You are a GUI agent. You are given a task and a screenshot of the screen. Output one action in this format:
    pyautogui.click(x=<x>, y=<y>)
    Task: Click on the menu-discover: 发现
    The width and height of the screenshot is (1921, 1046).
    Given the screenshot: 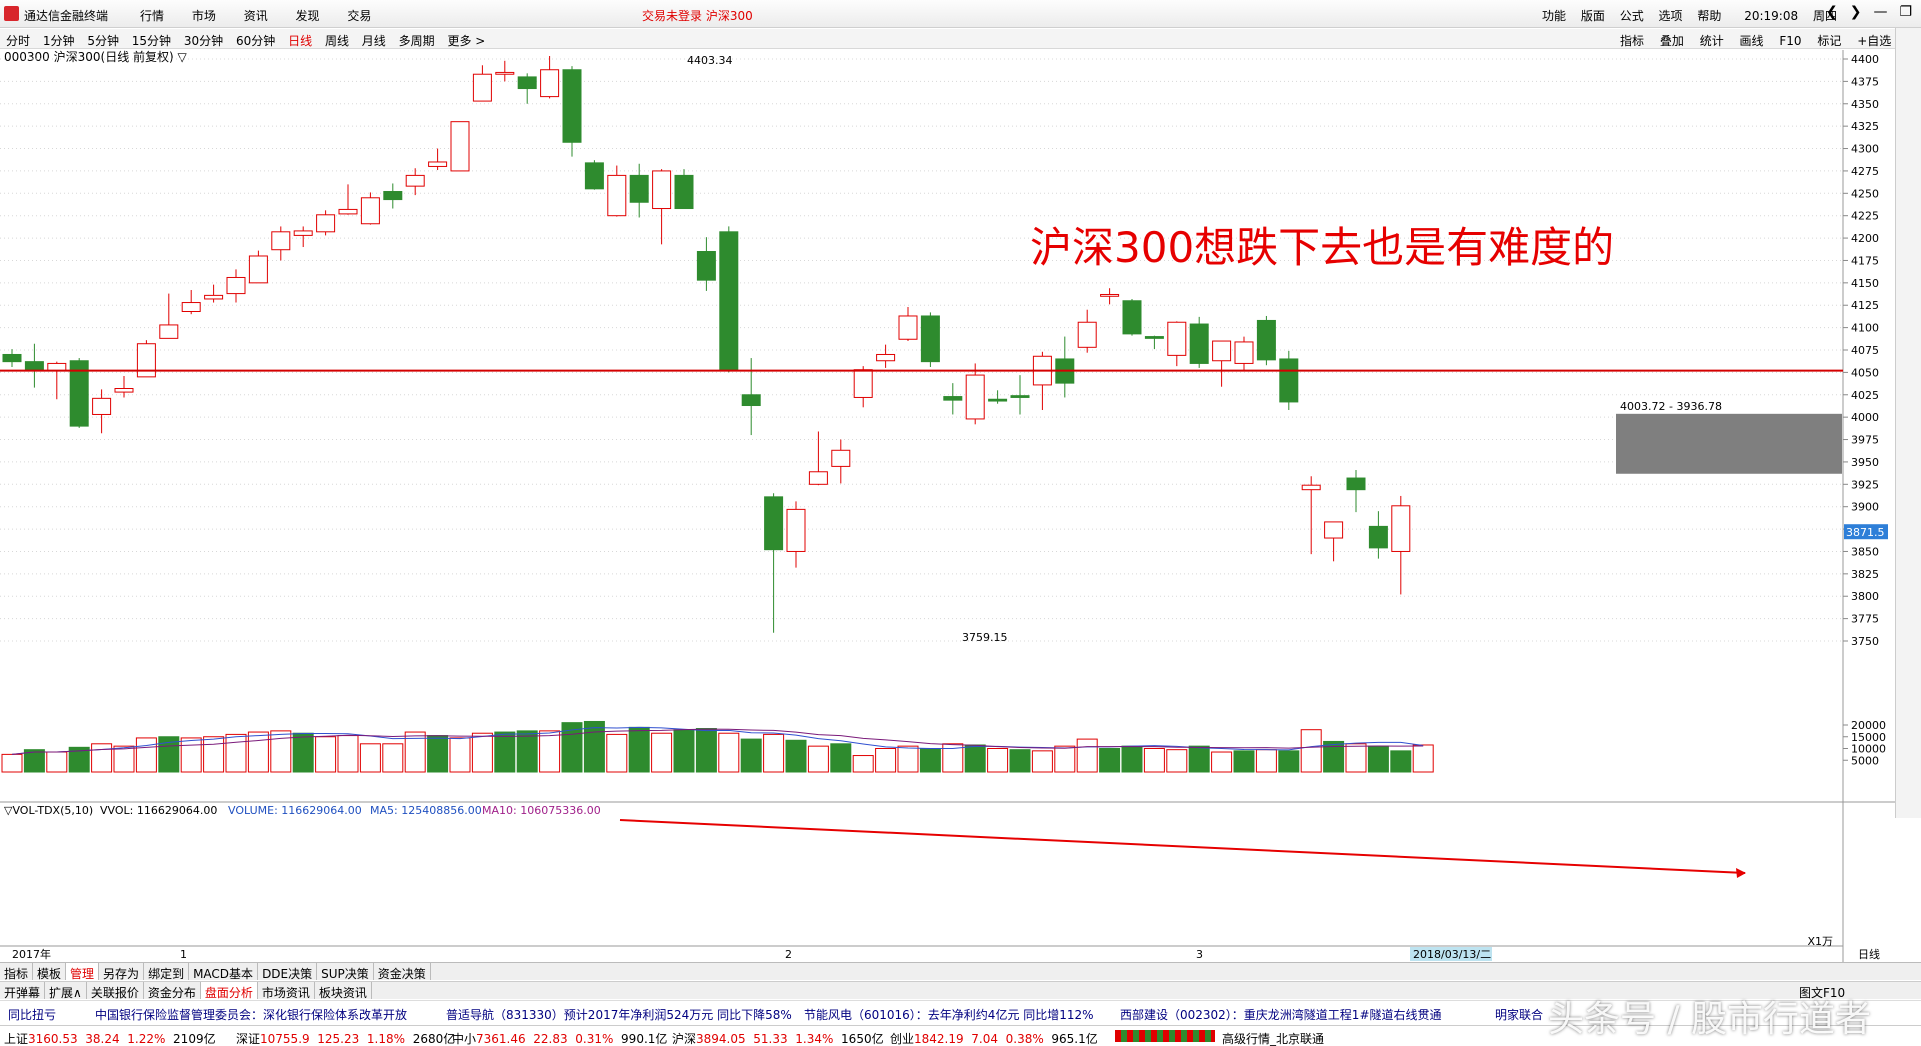 What is the action you would take?
    pyautogui.click(x=308, y=16)
    